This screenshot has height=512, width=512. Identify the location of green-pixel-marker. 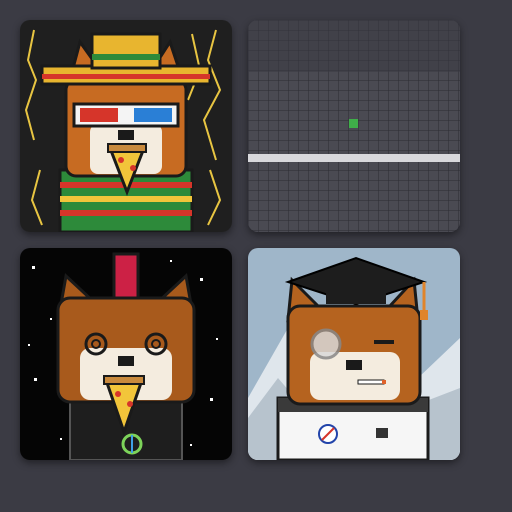
(353, 123).